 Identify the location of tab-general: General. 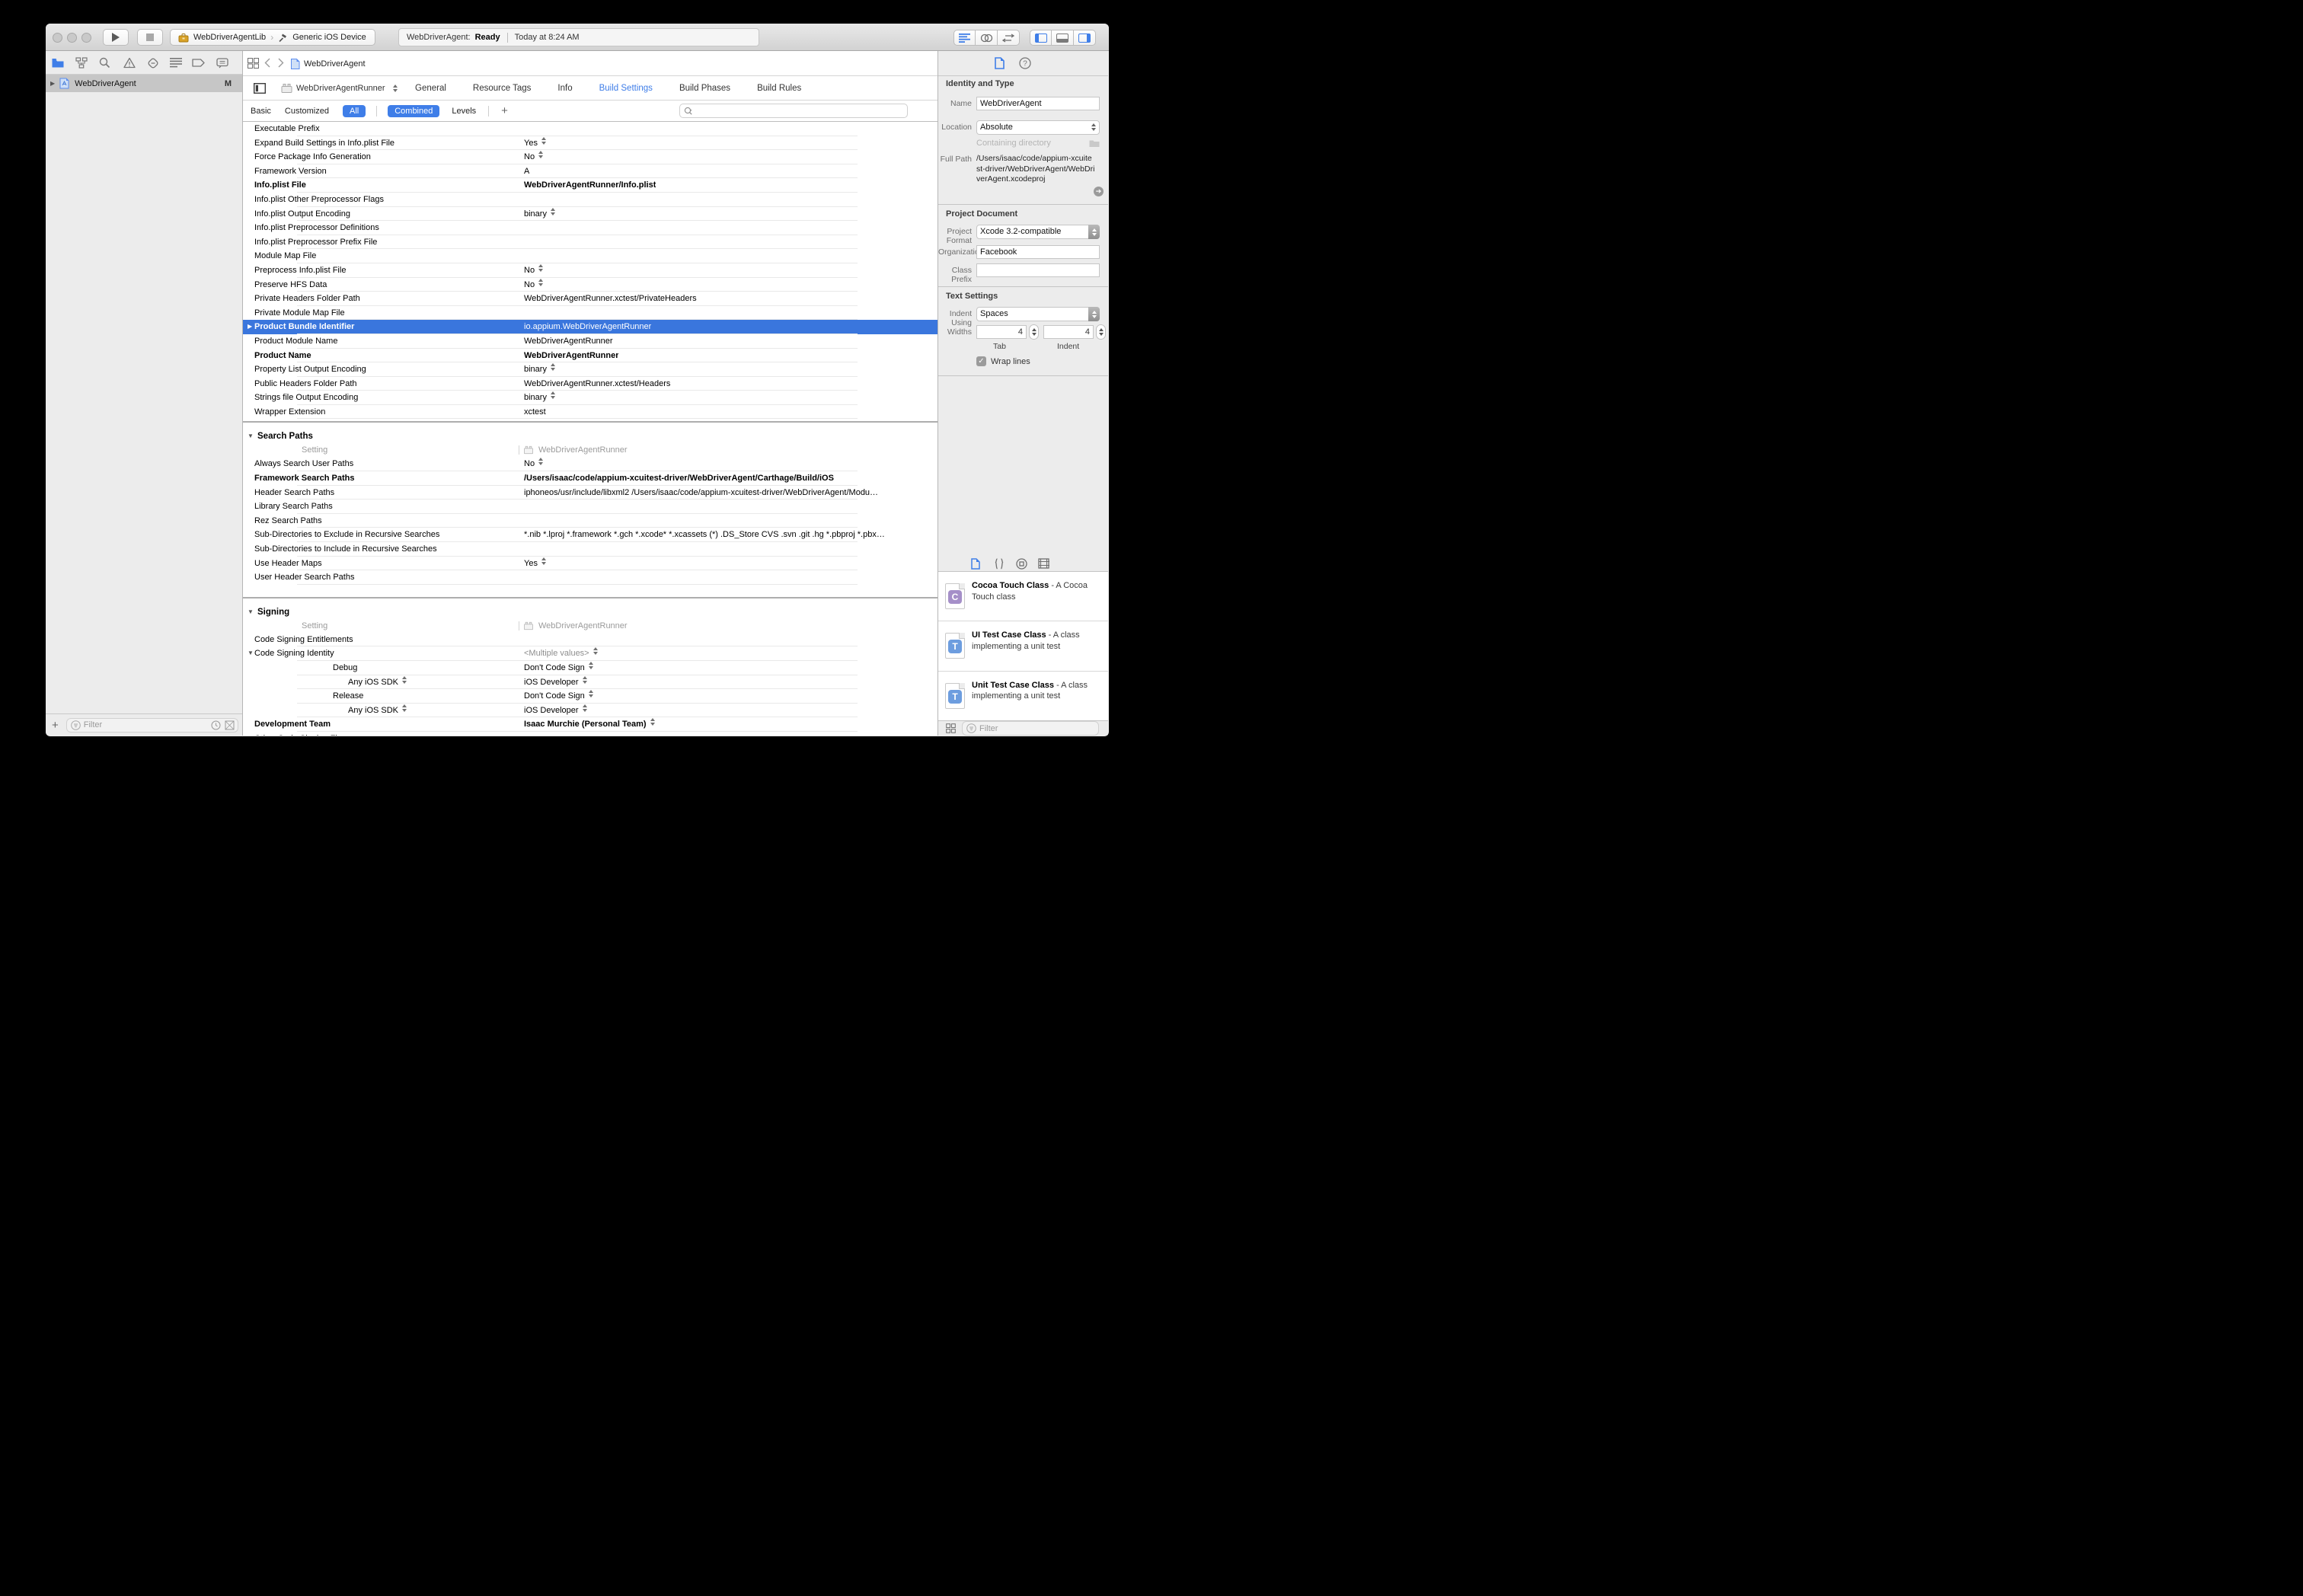
(430, 88).